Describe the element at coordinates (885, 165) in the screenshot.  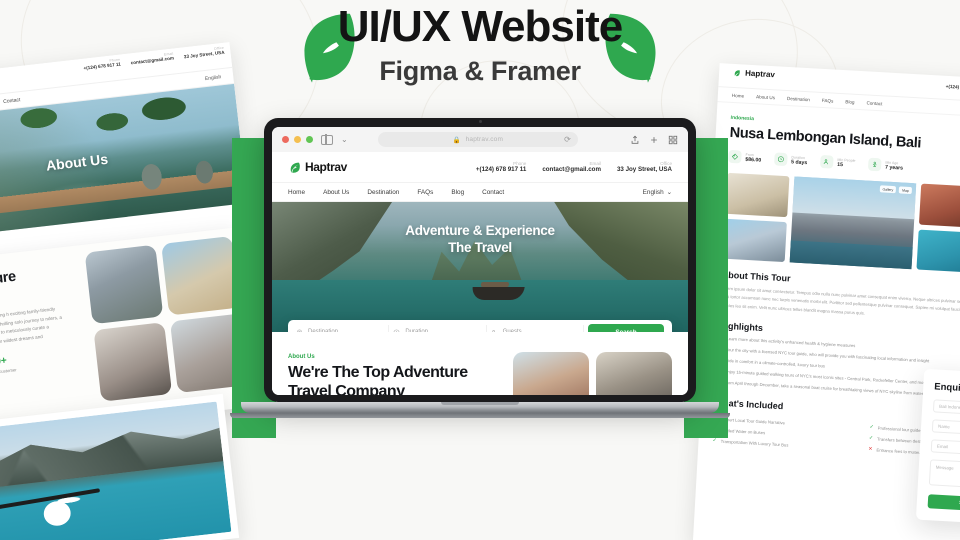
I see `meta-min-age: Min Age 7 years` at that location.